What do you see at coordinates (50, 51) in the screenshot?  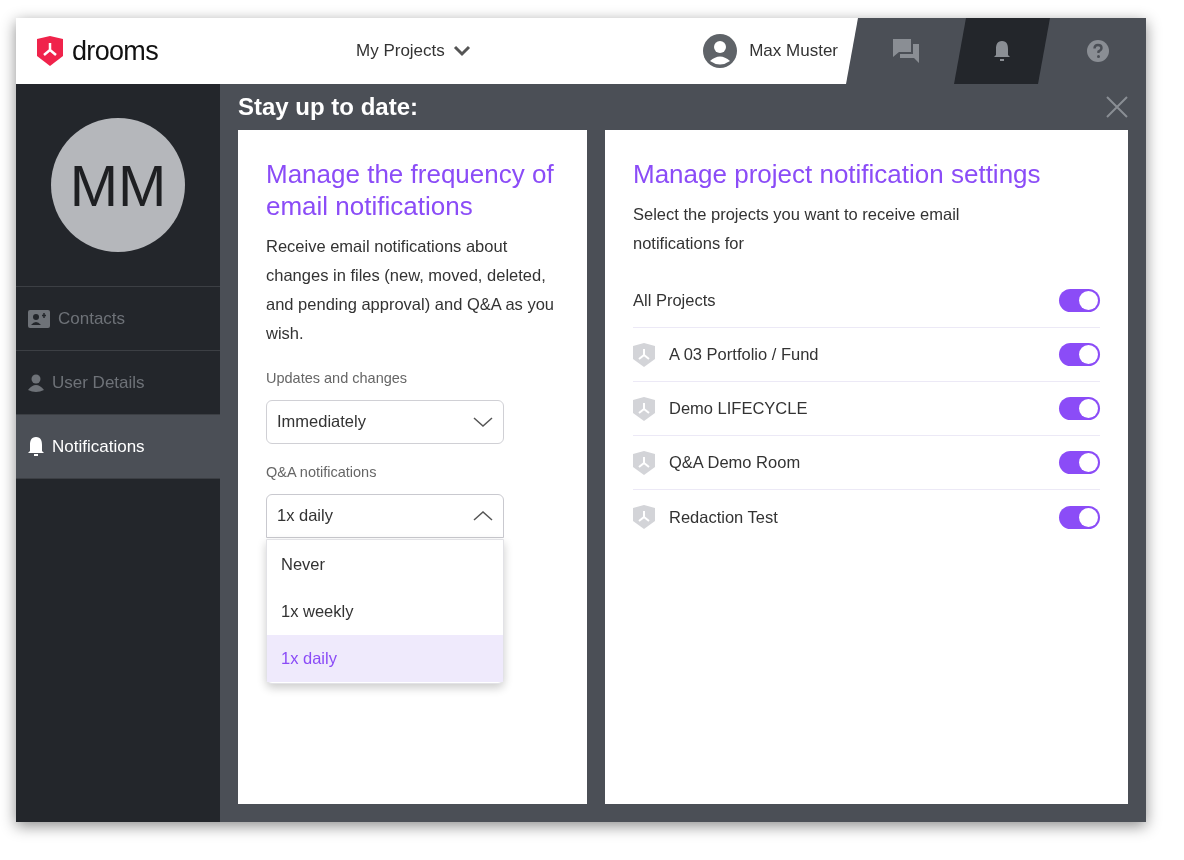 I see `logo-icon` at bounding box center [50, 51].